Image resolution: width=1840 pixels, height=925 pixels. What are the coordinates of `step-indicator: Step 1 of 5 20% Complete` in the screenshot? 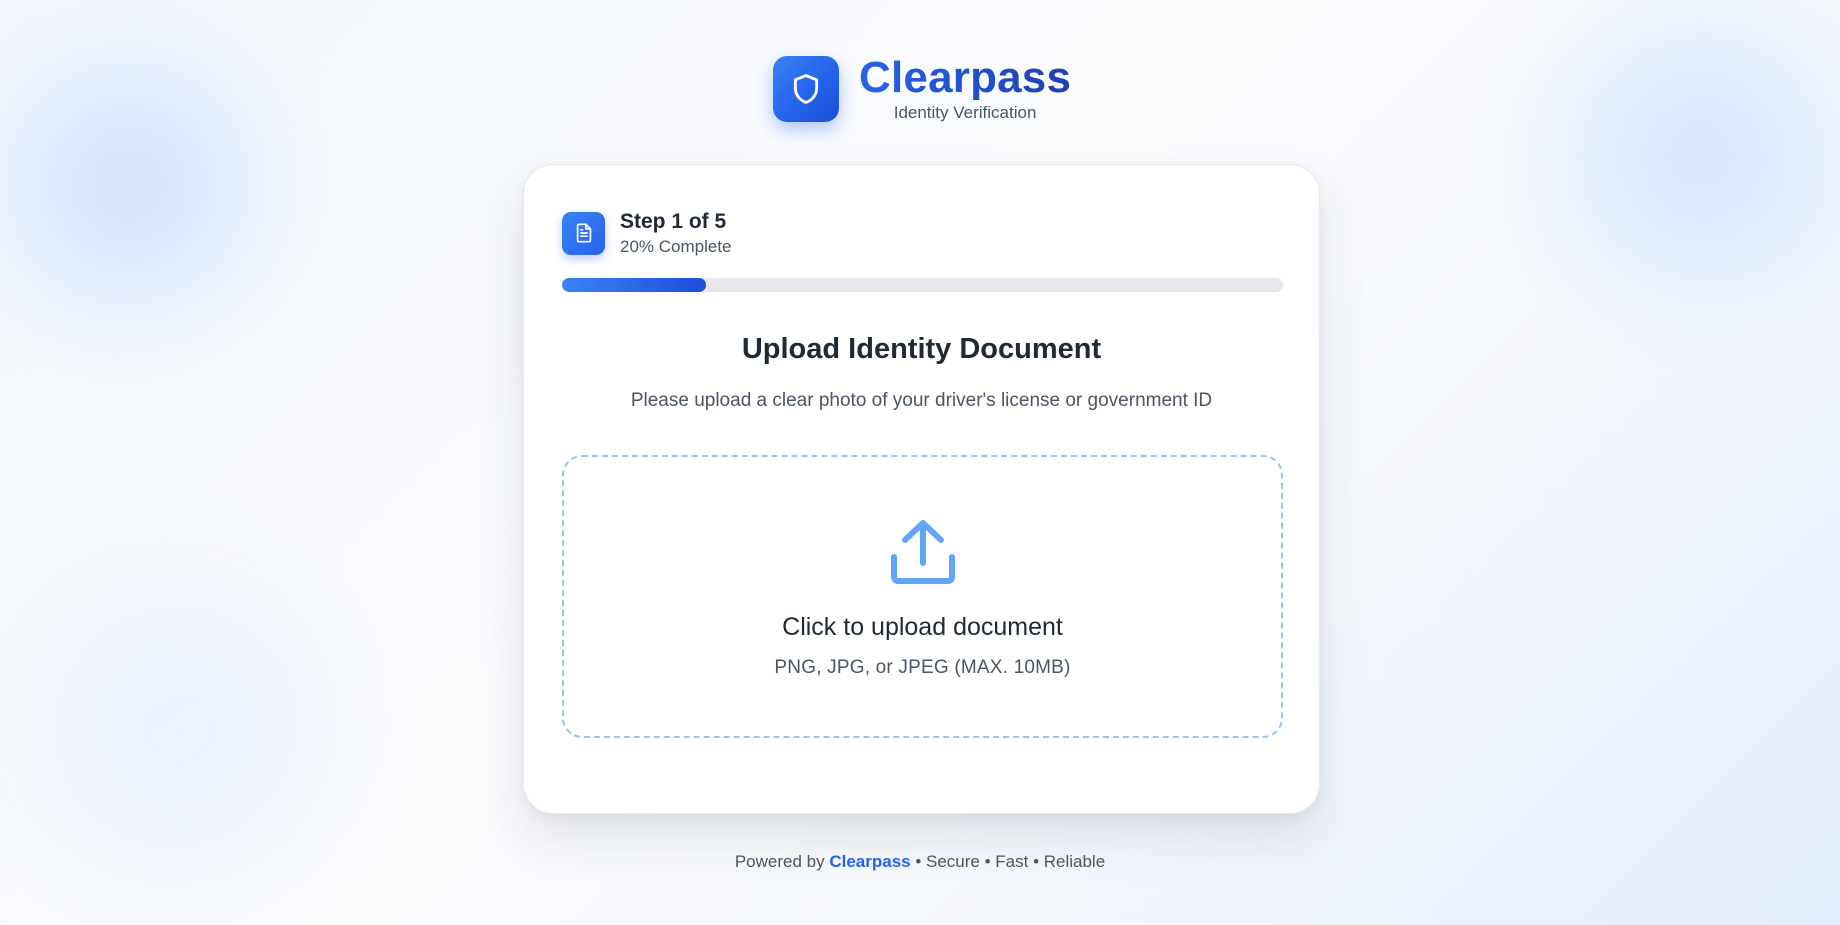 It's located at (647, 233).